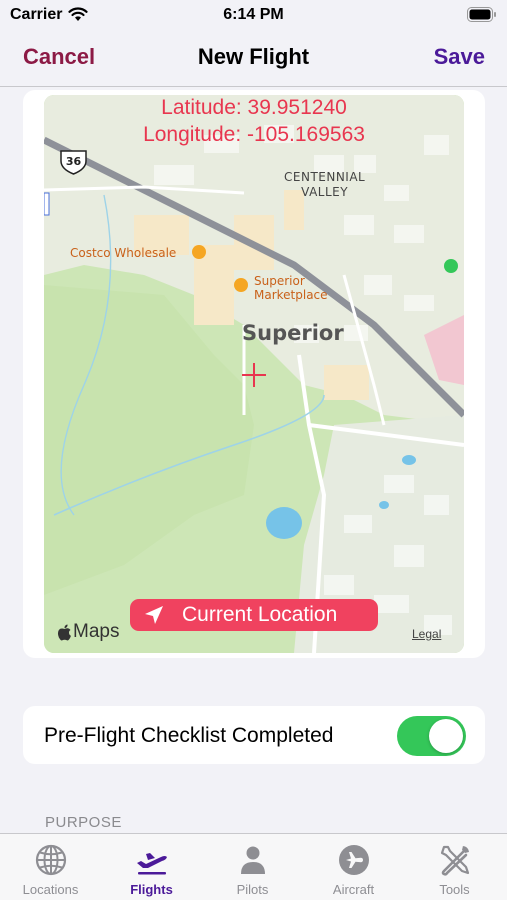 The image size is (507, 900). I want to click on tab-pilots: Pilots, so click(252, 867).